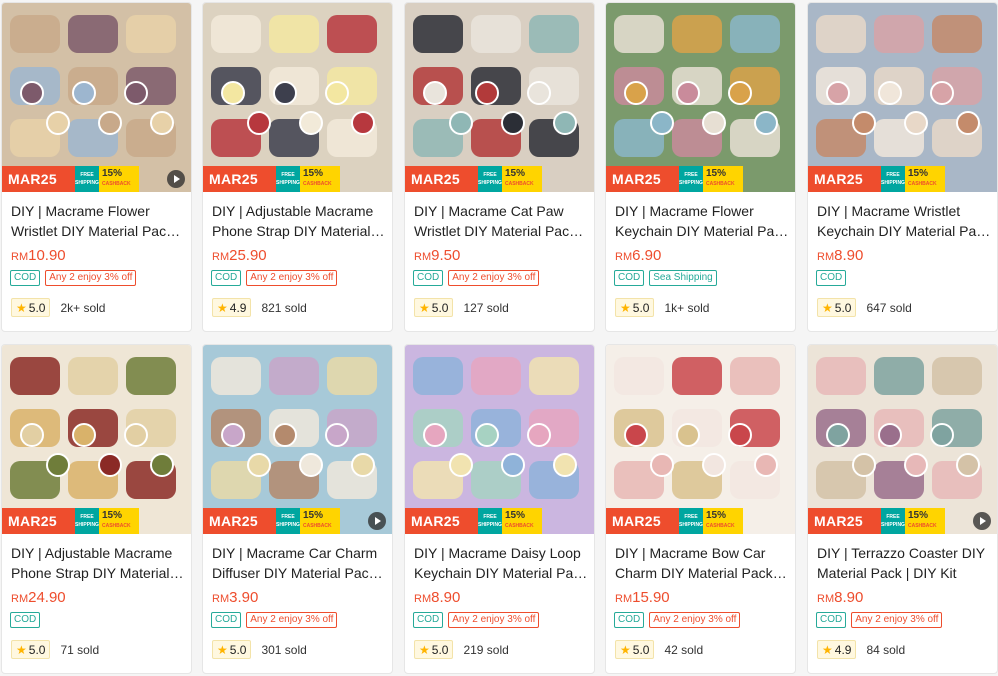  Describe the element at coordinates (486, 649) in the screenshot. I see `sold-count: 219 sold` at that location.